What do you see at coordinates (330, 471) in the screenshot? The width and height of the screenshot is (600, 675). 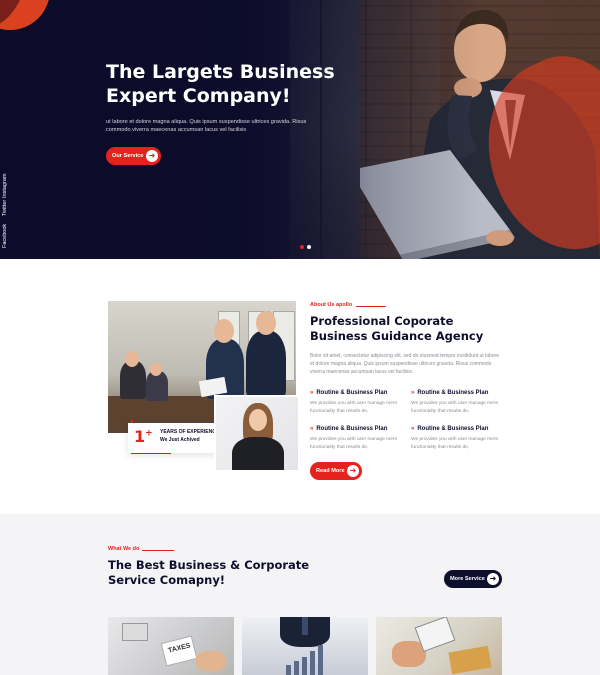 I see `read-more-button-label: Read More` at bounding box center [330, 471].